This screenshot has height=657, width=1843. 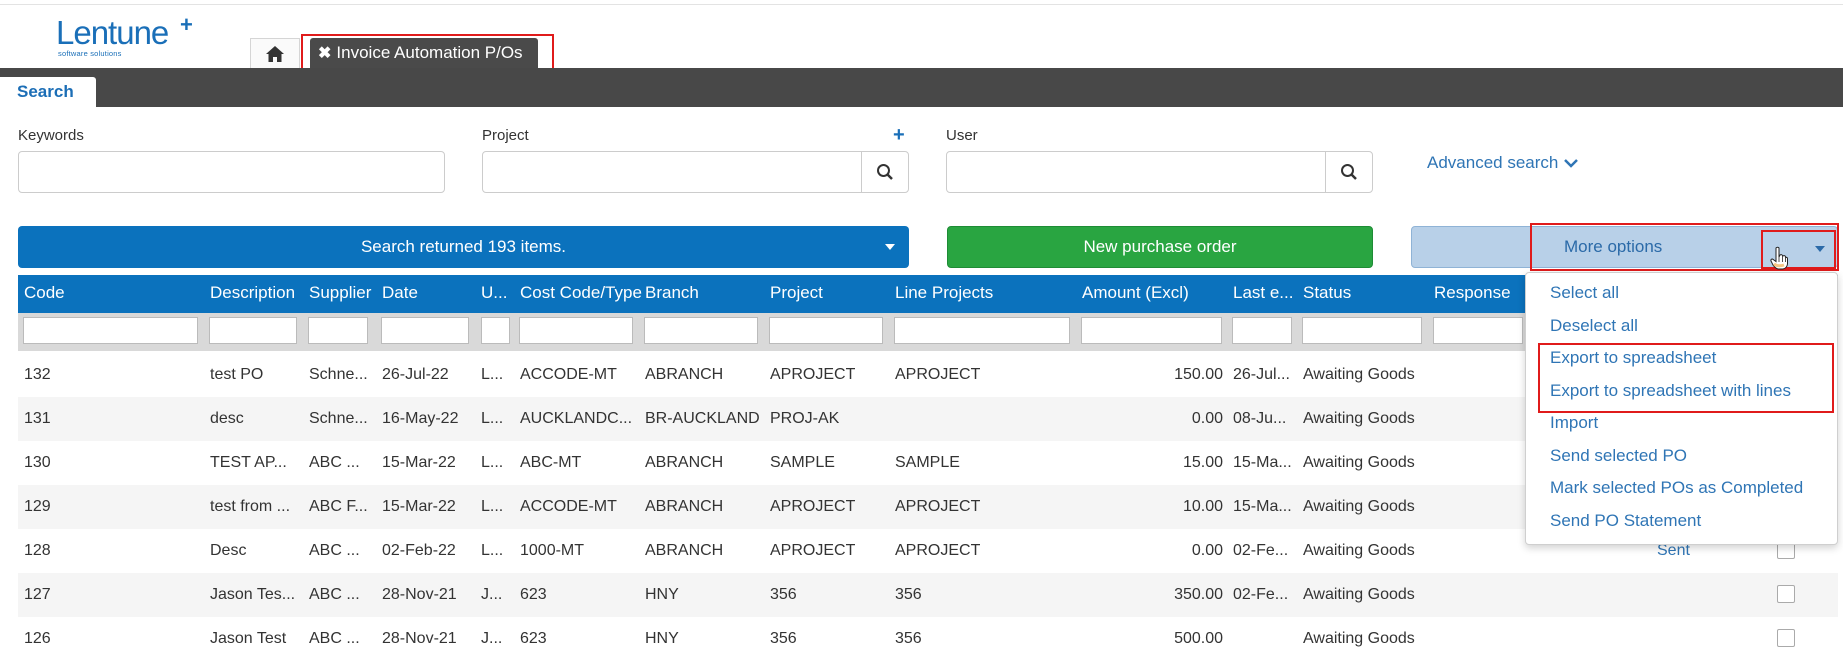 I want to click on col-supplier: Supplier, so click(x=340, y=293).